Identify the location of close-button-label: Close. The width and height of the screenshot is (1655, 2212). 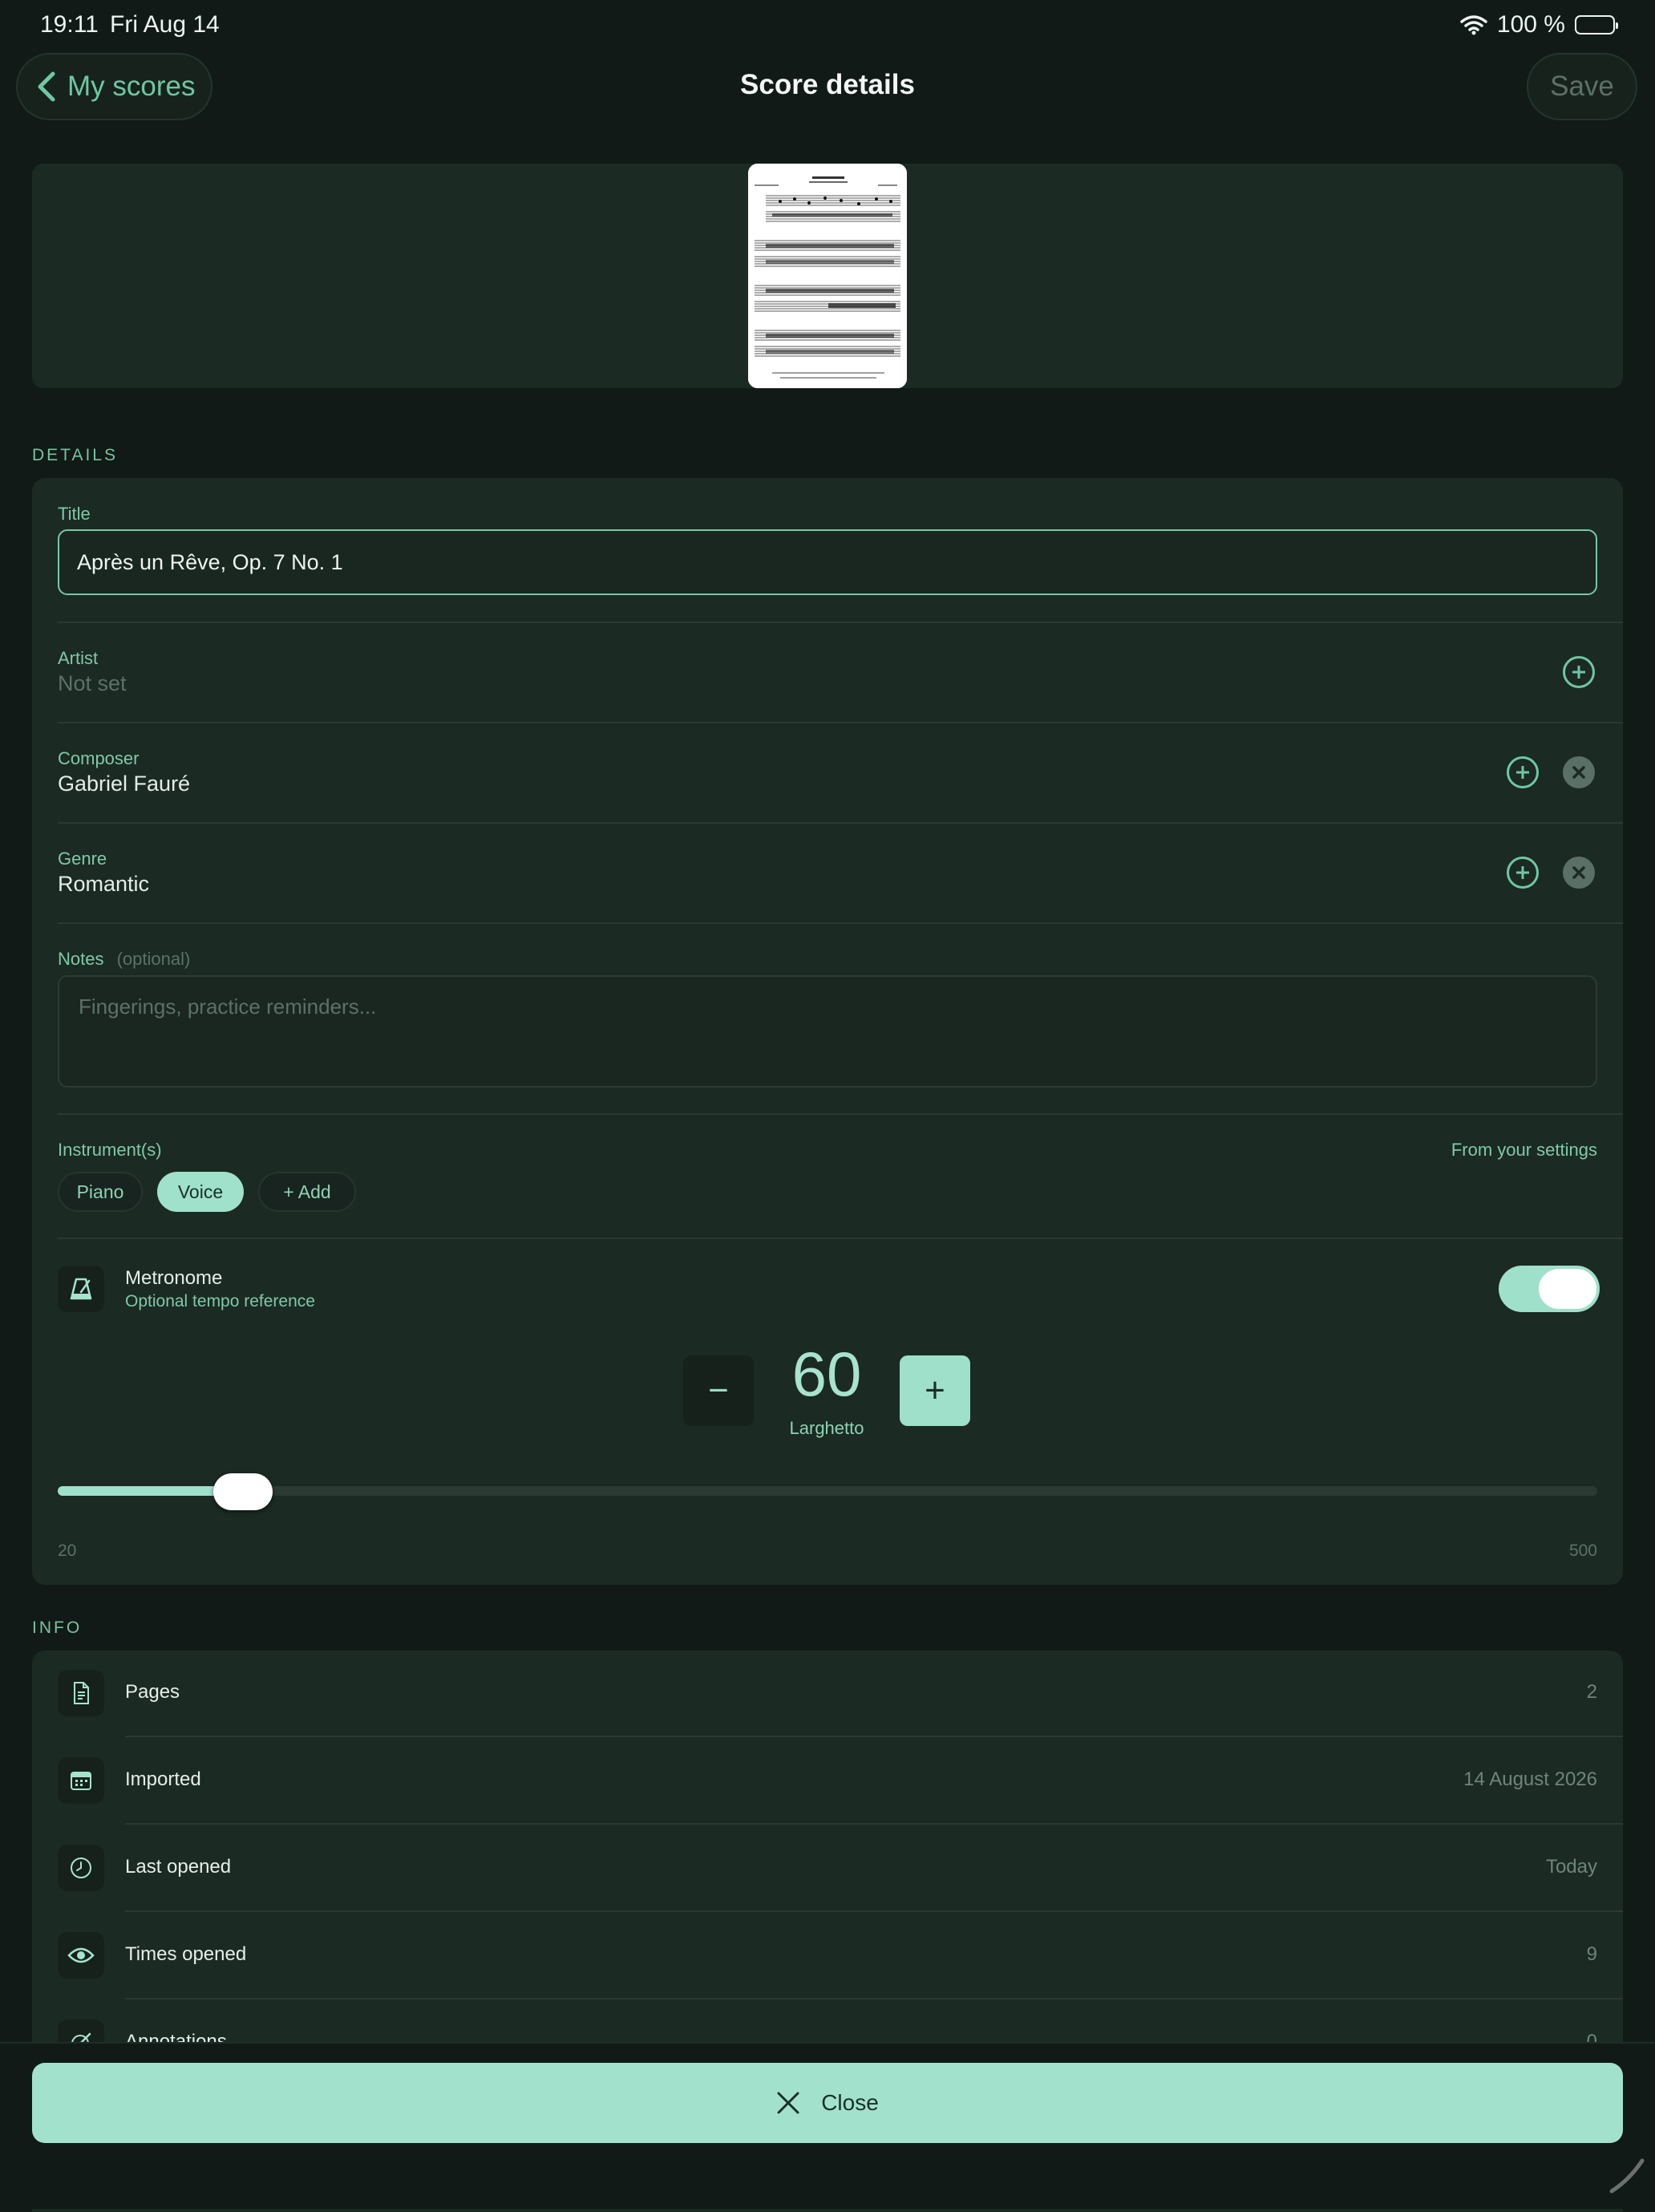
(850, 2102).